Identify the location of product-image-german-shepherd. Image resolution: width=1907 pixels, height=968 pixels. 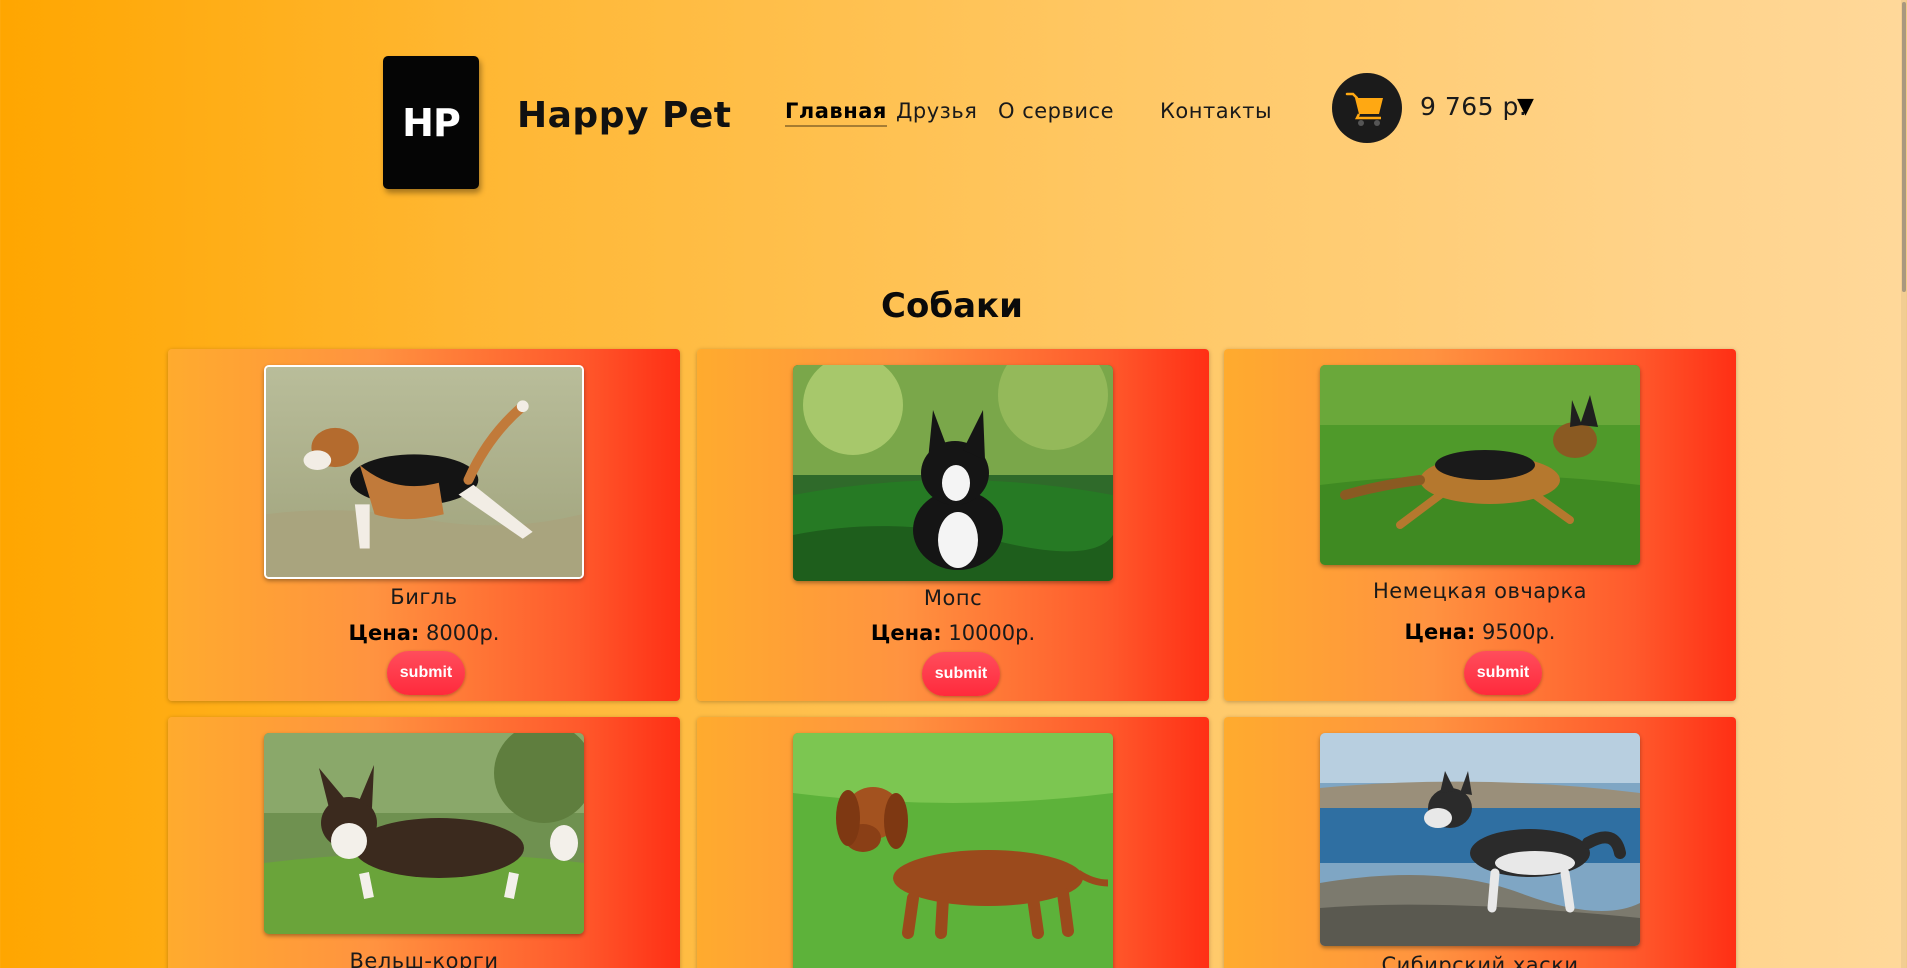
(1480, 465).